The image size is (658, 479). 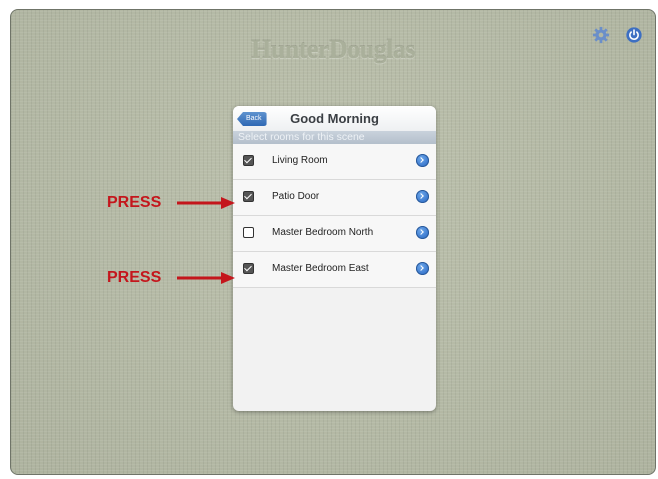 I want to click on room-label: Master Bedroom North, so click(x=323, y=232).